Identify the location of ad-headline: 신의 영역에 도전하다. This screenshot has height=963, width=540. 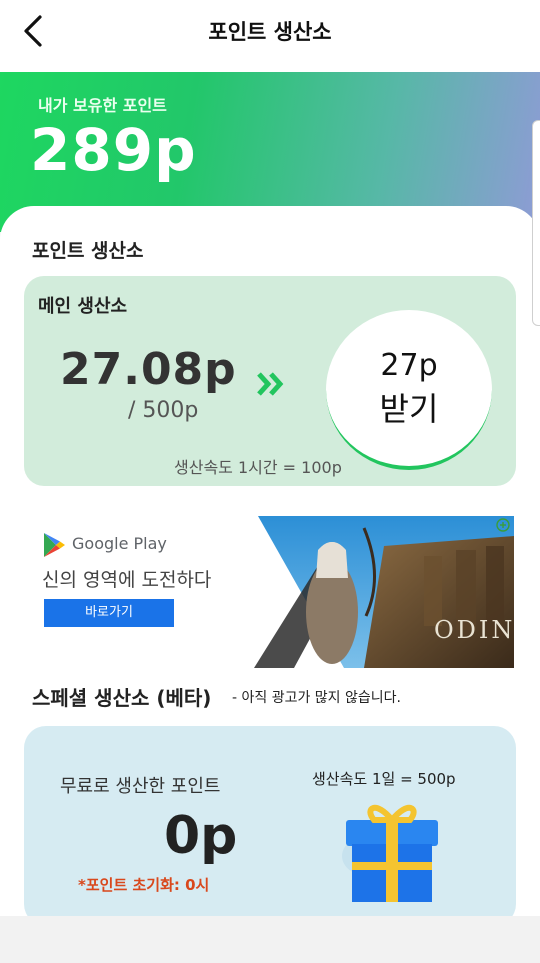
(127, 580).